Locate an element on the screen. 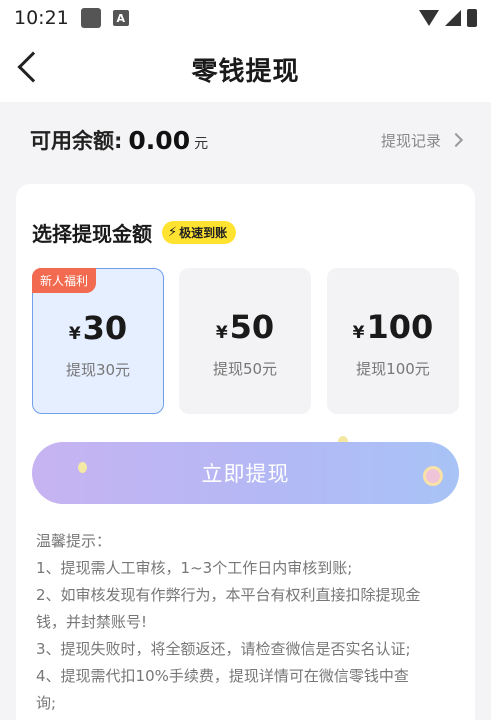 The image size is (491, 720). coin-icon is located at coordinates (433, 476).